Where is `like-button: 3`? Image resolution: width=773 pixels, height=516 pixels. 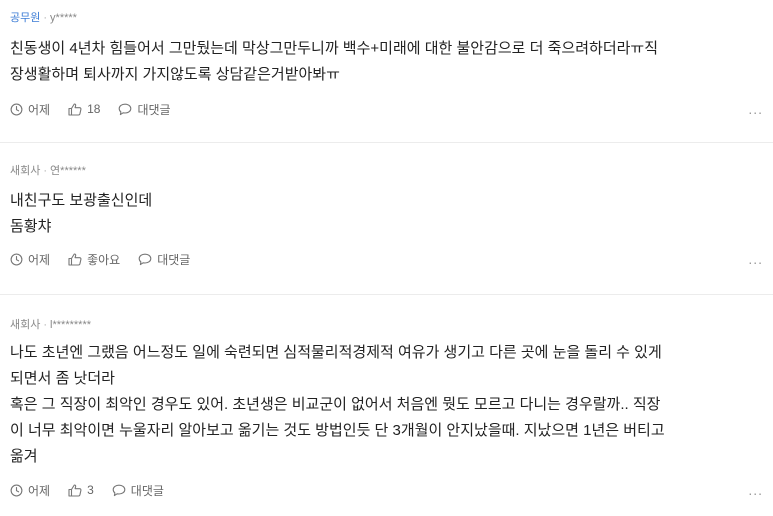 like-button: 3 is located at coordinates (81, 490).